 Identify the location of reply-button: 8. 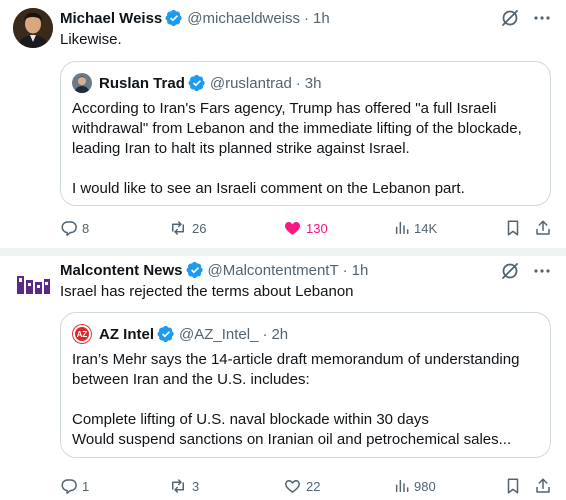
(74, 228).